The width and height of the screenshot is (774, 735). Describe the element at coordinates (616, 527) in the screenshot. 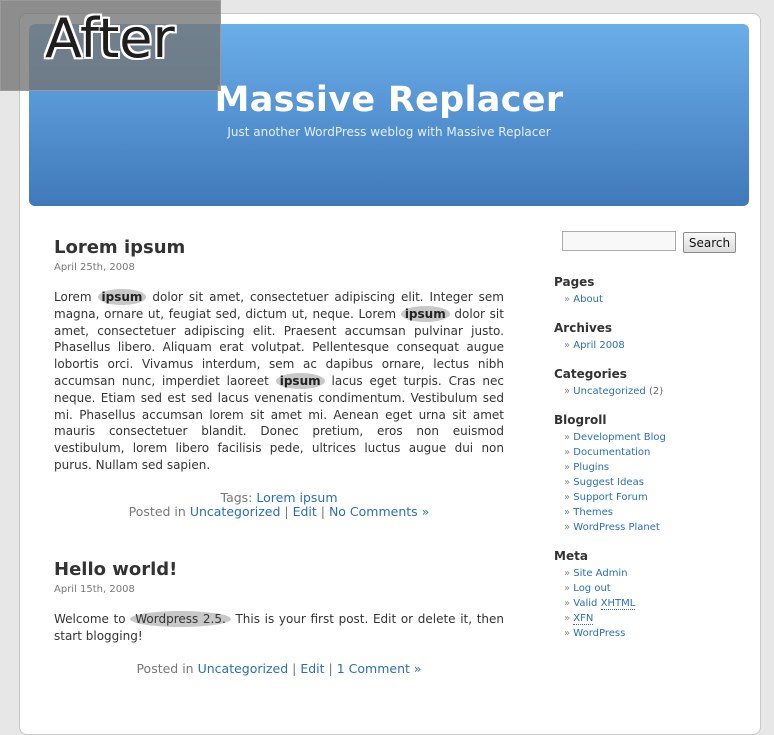

I see `blogroll-item-wordpress-planet: WordPress Planet` at that location.